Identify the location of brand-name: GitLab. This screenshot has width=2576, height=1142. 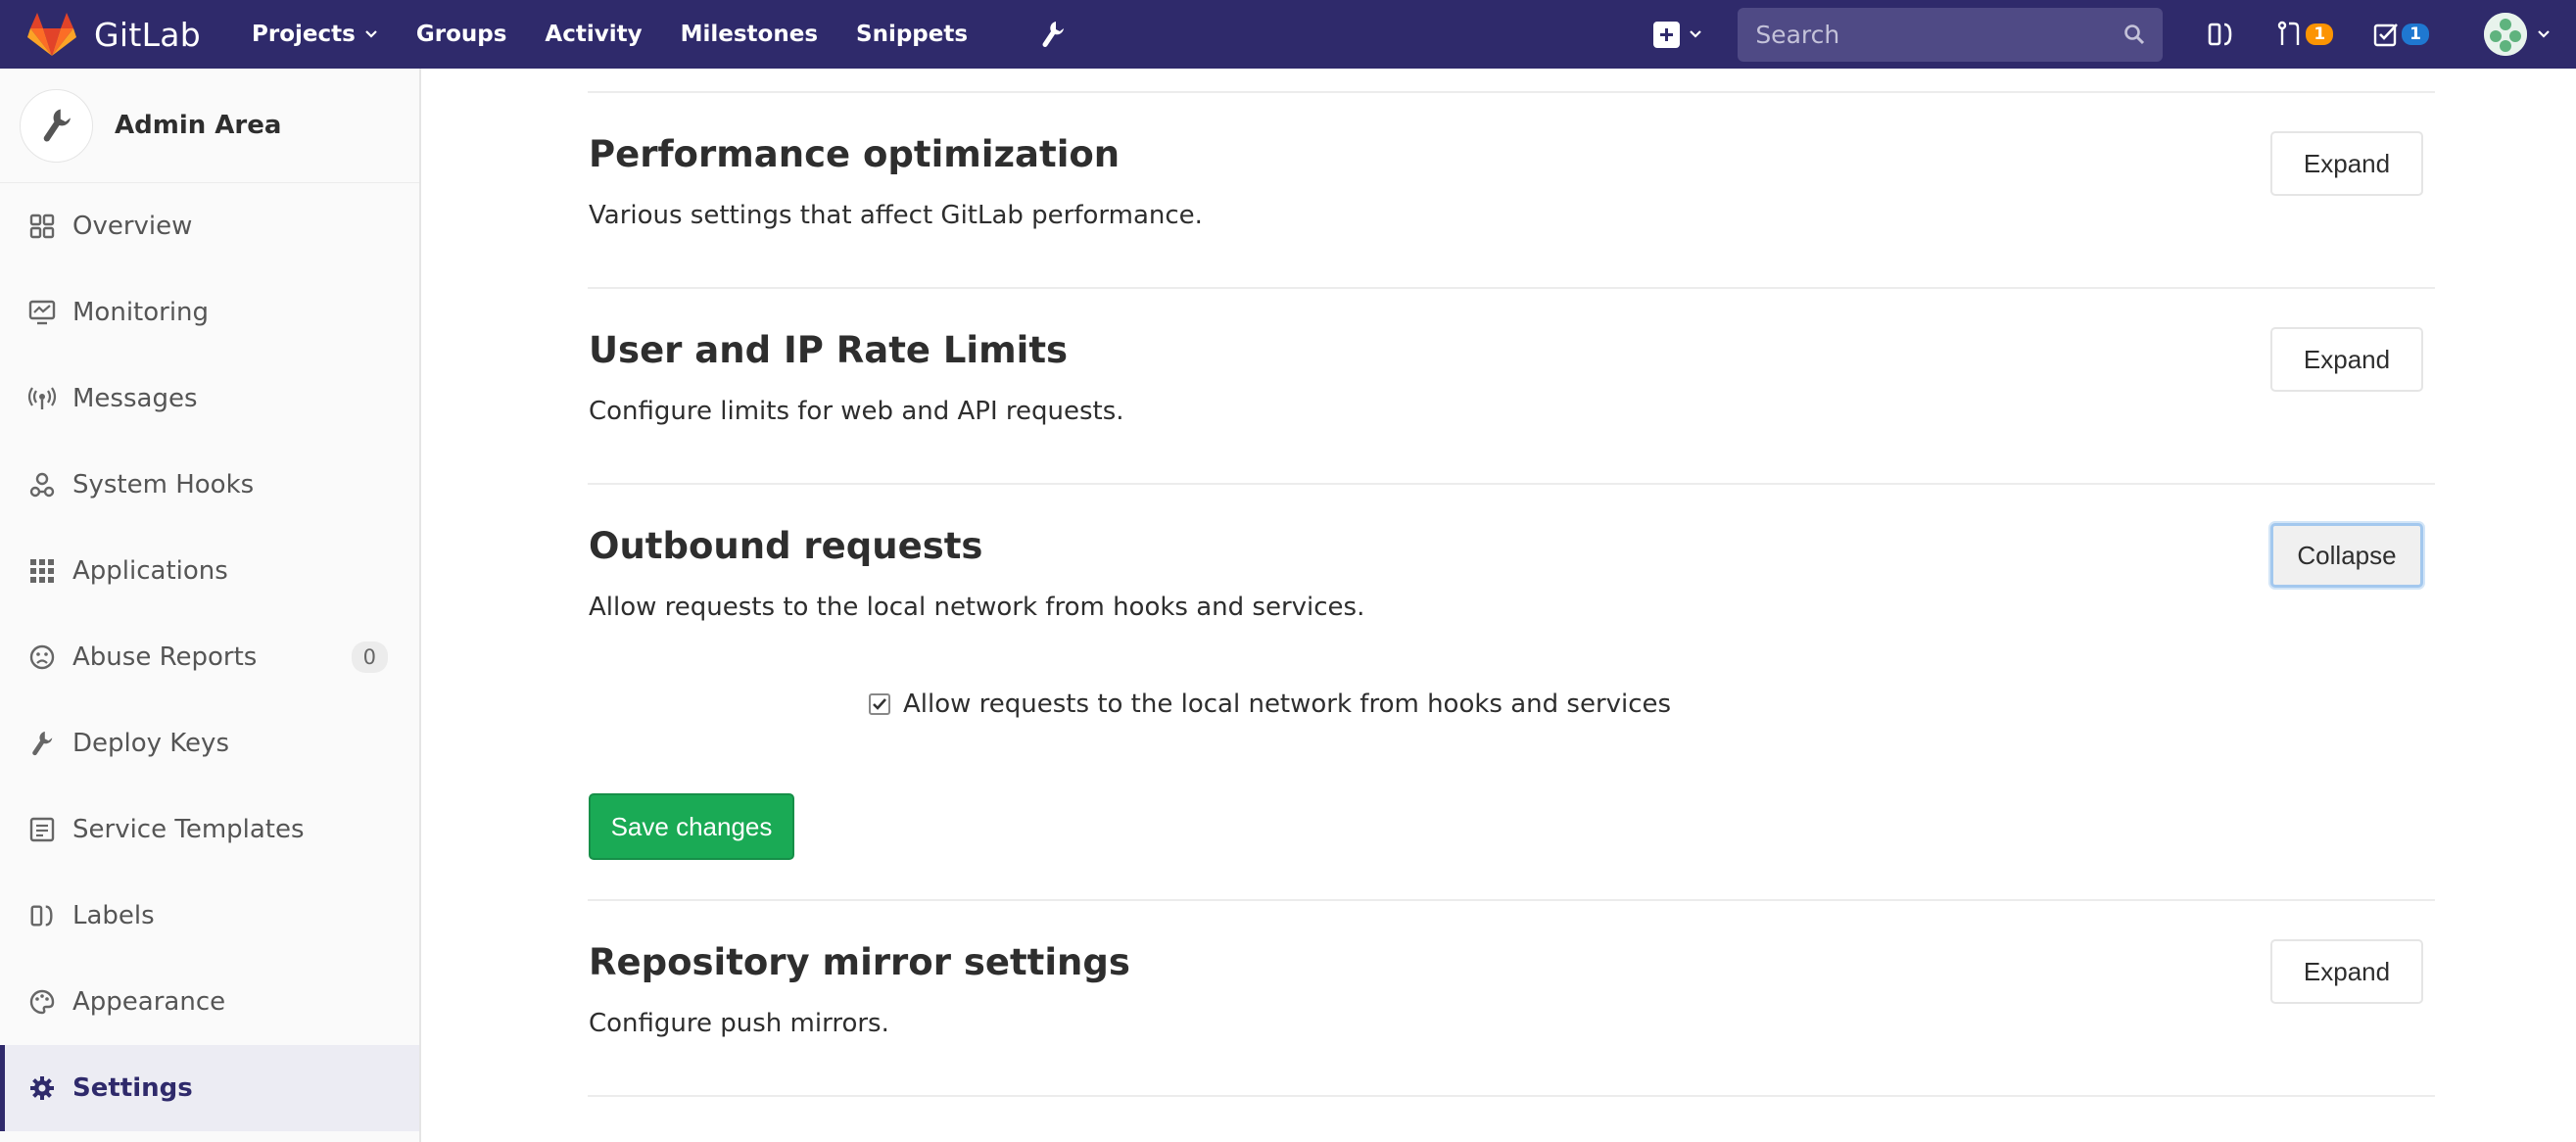
(148, 34).